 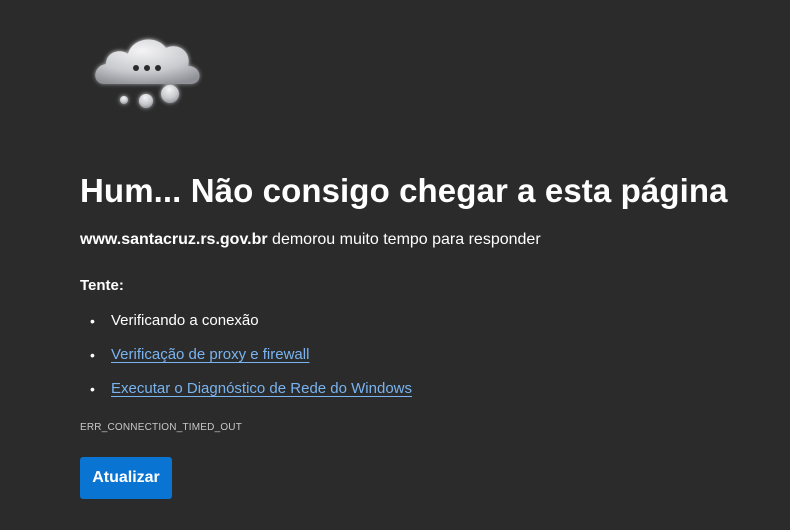 I want to click on refresh-button: Atualizar, so click(x=126, y=478).